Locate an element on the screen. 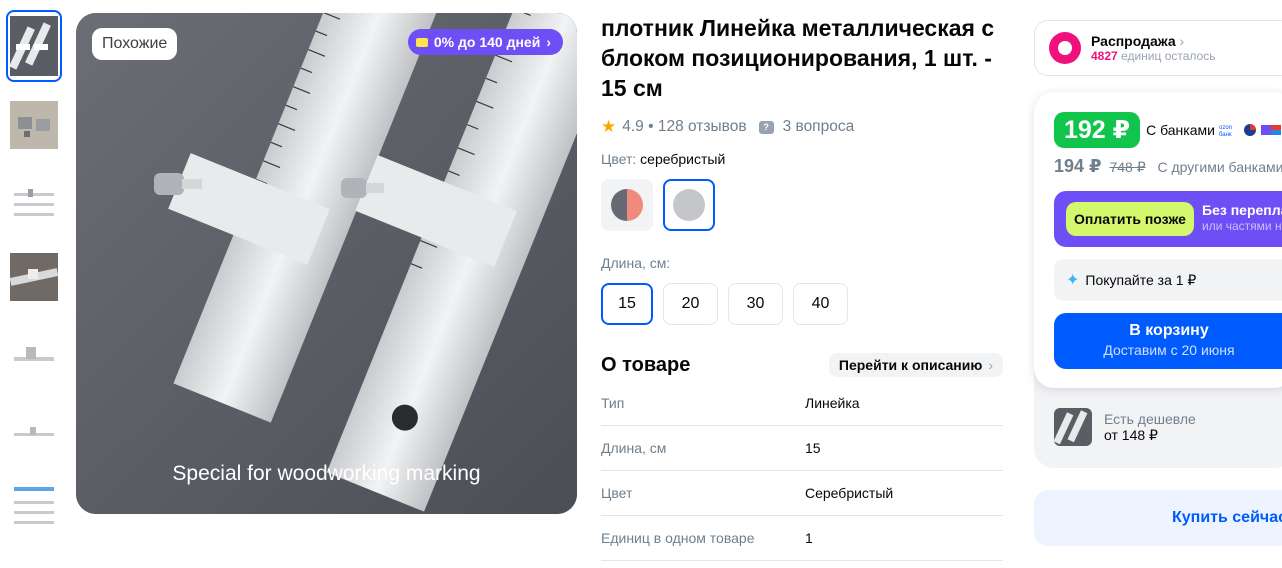 The height and width of the screenshot is (568, 1282). length-options: 15 20 30 40 is located at coordinates (802, 304).